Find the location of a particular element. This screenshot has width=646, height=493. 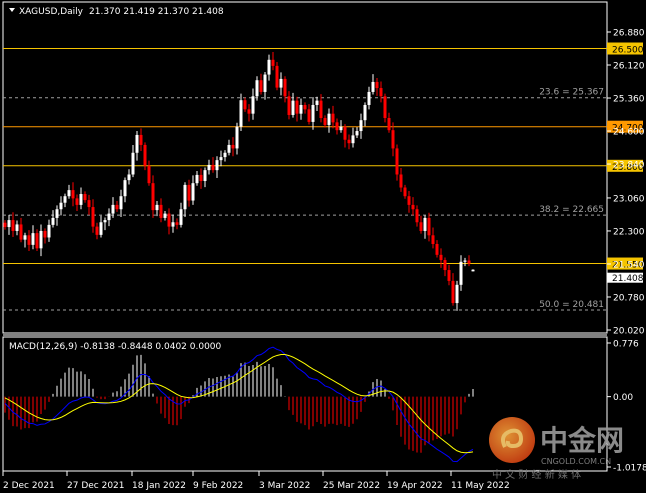

ohlc-readout: 21.370 21.419 21.370 21.408 is located at coordinates (156, 12).